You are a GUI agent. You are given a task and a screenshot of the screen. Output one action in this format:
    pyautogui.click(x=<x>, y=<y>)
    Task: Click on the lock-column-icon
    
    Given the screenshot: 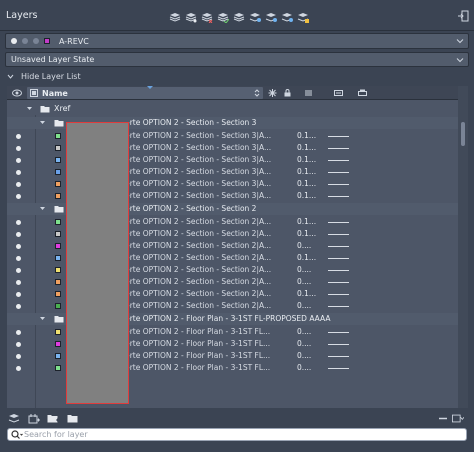 What is the action you would take?
    pyautogui.click(x=287, y=93)
    